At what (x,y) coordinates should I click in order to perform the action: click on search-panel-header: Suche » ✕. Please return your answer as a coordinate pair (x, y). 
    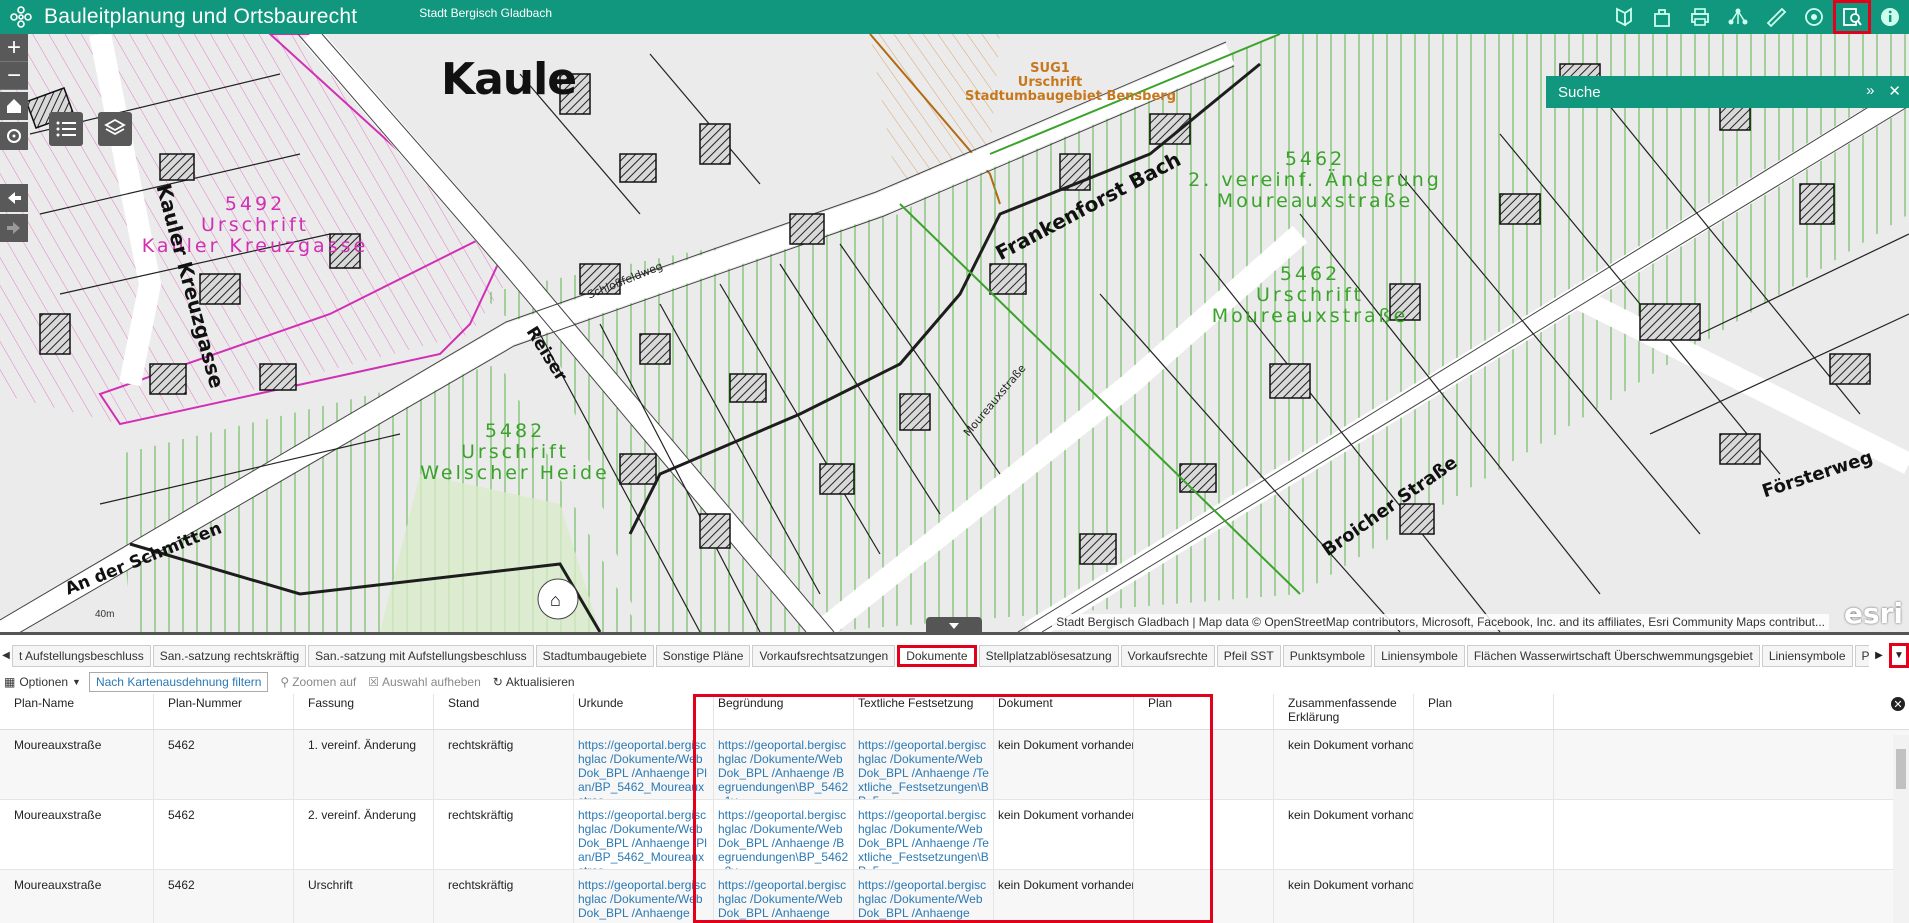
    Looking at the image, I should click on (1727, 92).